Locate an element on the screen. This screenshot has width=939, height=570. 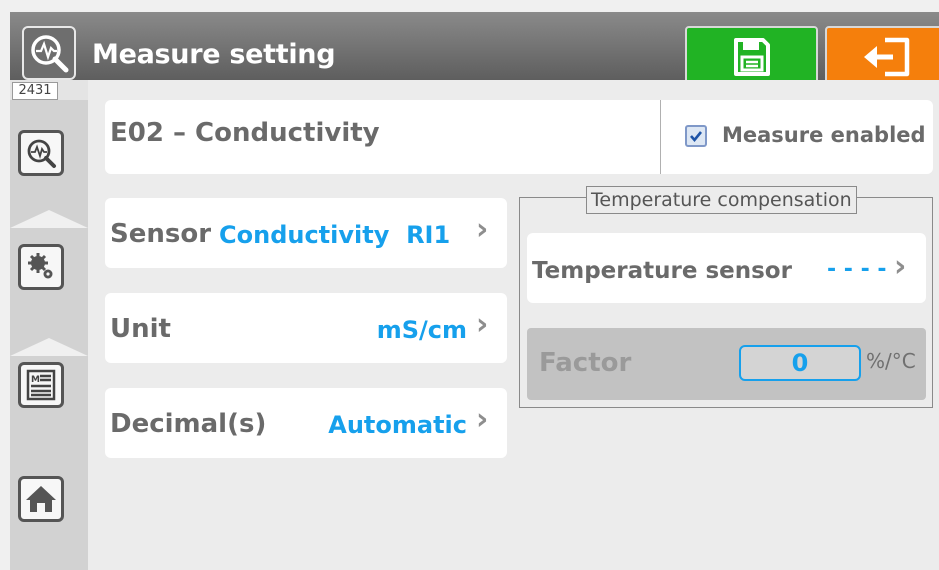
decimals-label: Decimal(s) is located at coordinates (188, 424).